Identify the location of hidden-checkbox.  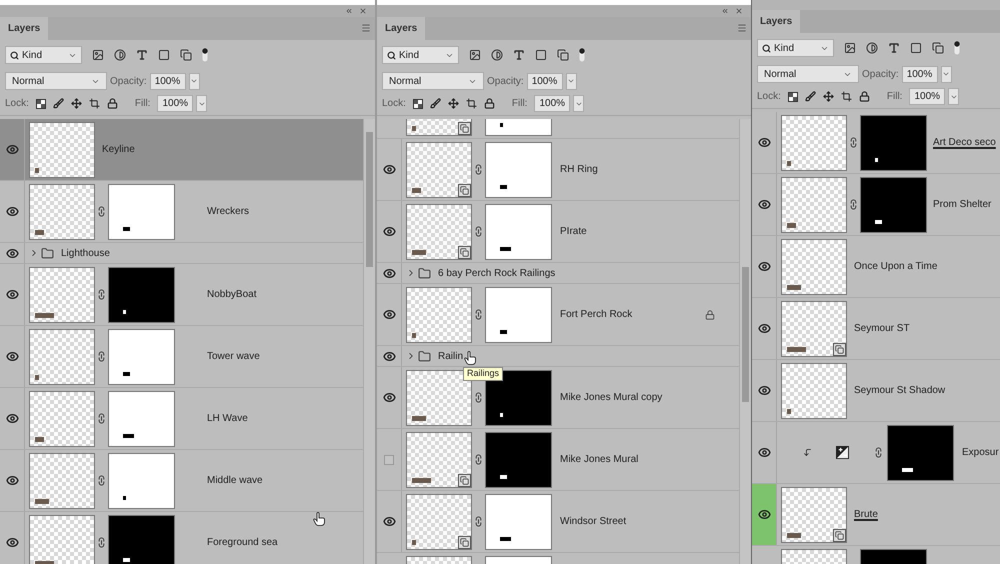
(389, 459).